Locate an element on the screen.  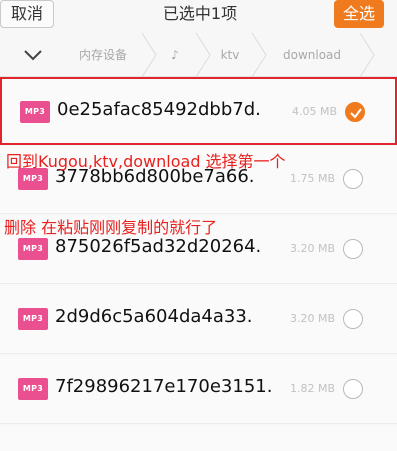
check-icon is located at coordinates (356, 113).